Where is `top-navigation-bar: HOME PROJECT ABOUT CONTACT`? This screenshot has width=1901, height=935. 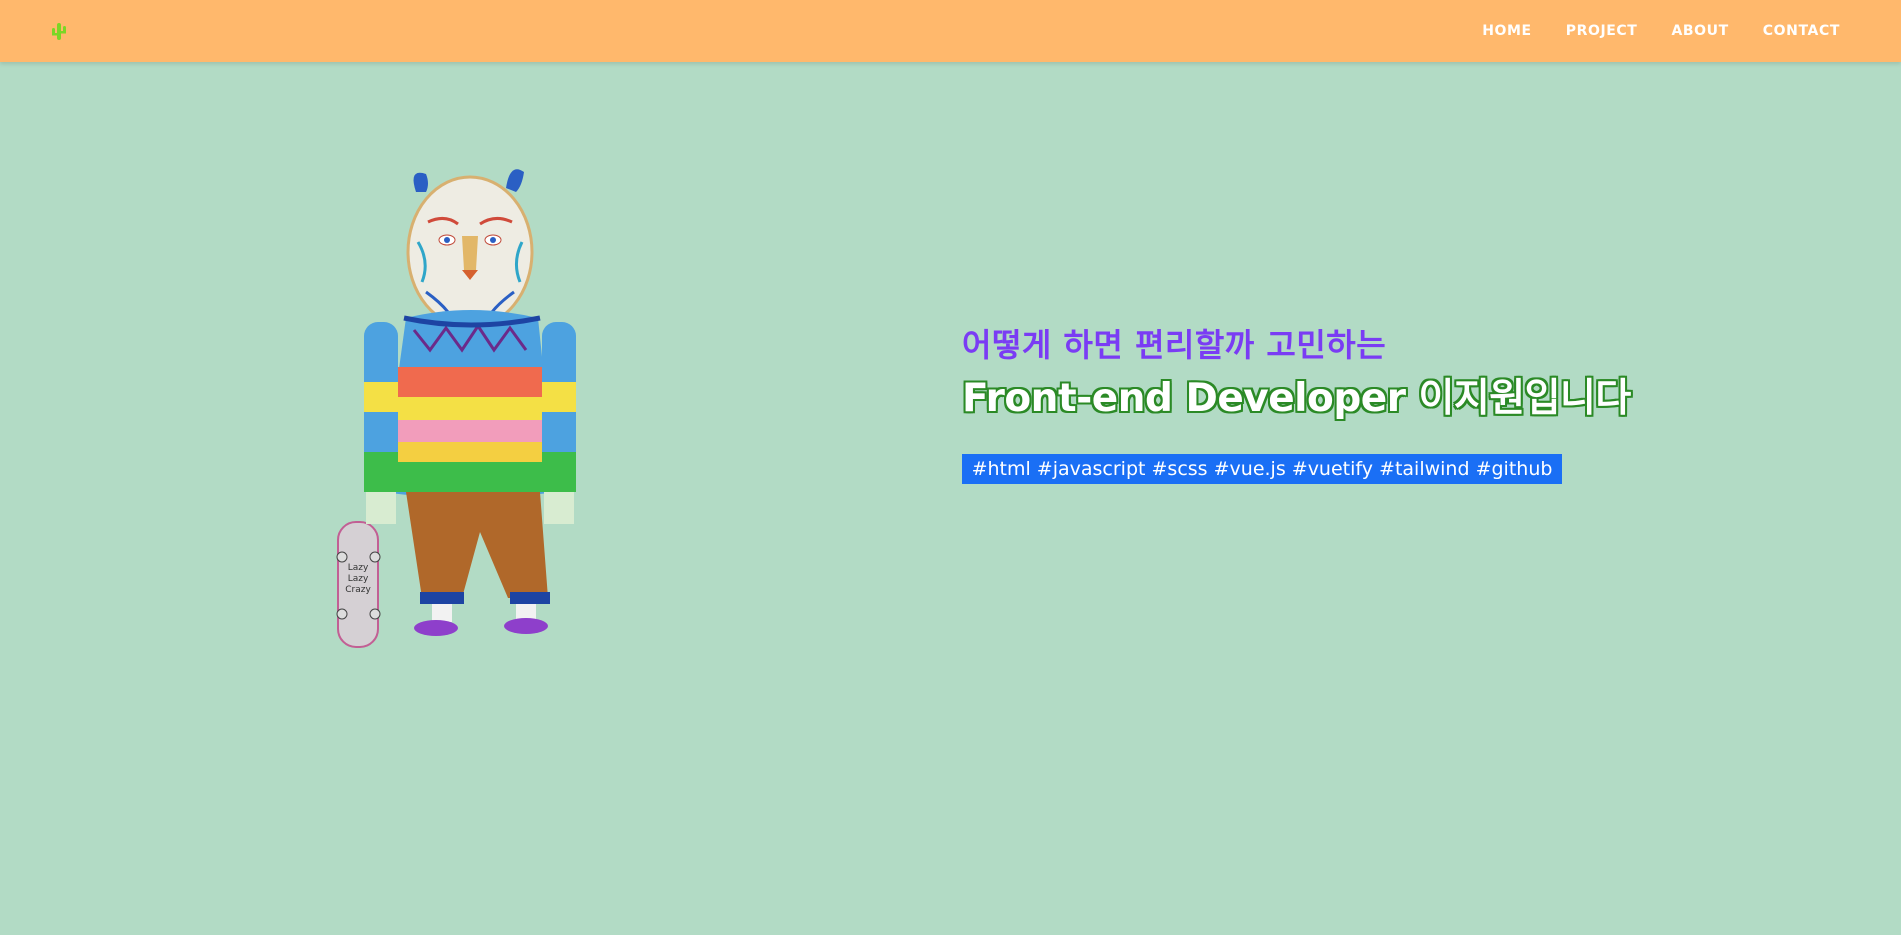
top-navigation-bar: HOME PROJECT ABOUT CONTACT is located at coordinates (950, 31).